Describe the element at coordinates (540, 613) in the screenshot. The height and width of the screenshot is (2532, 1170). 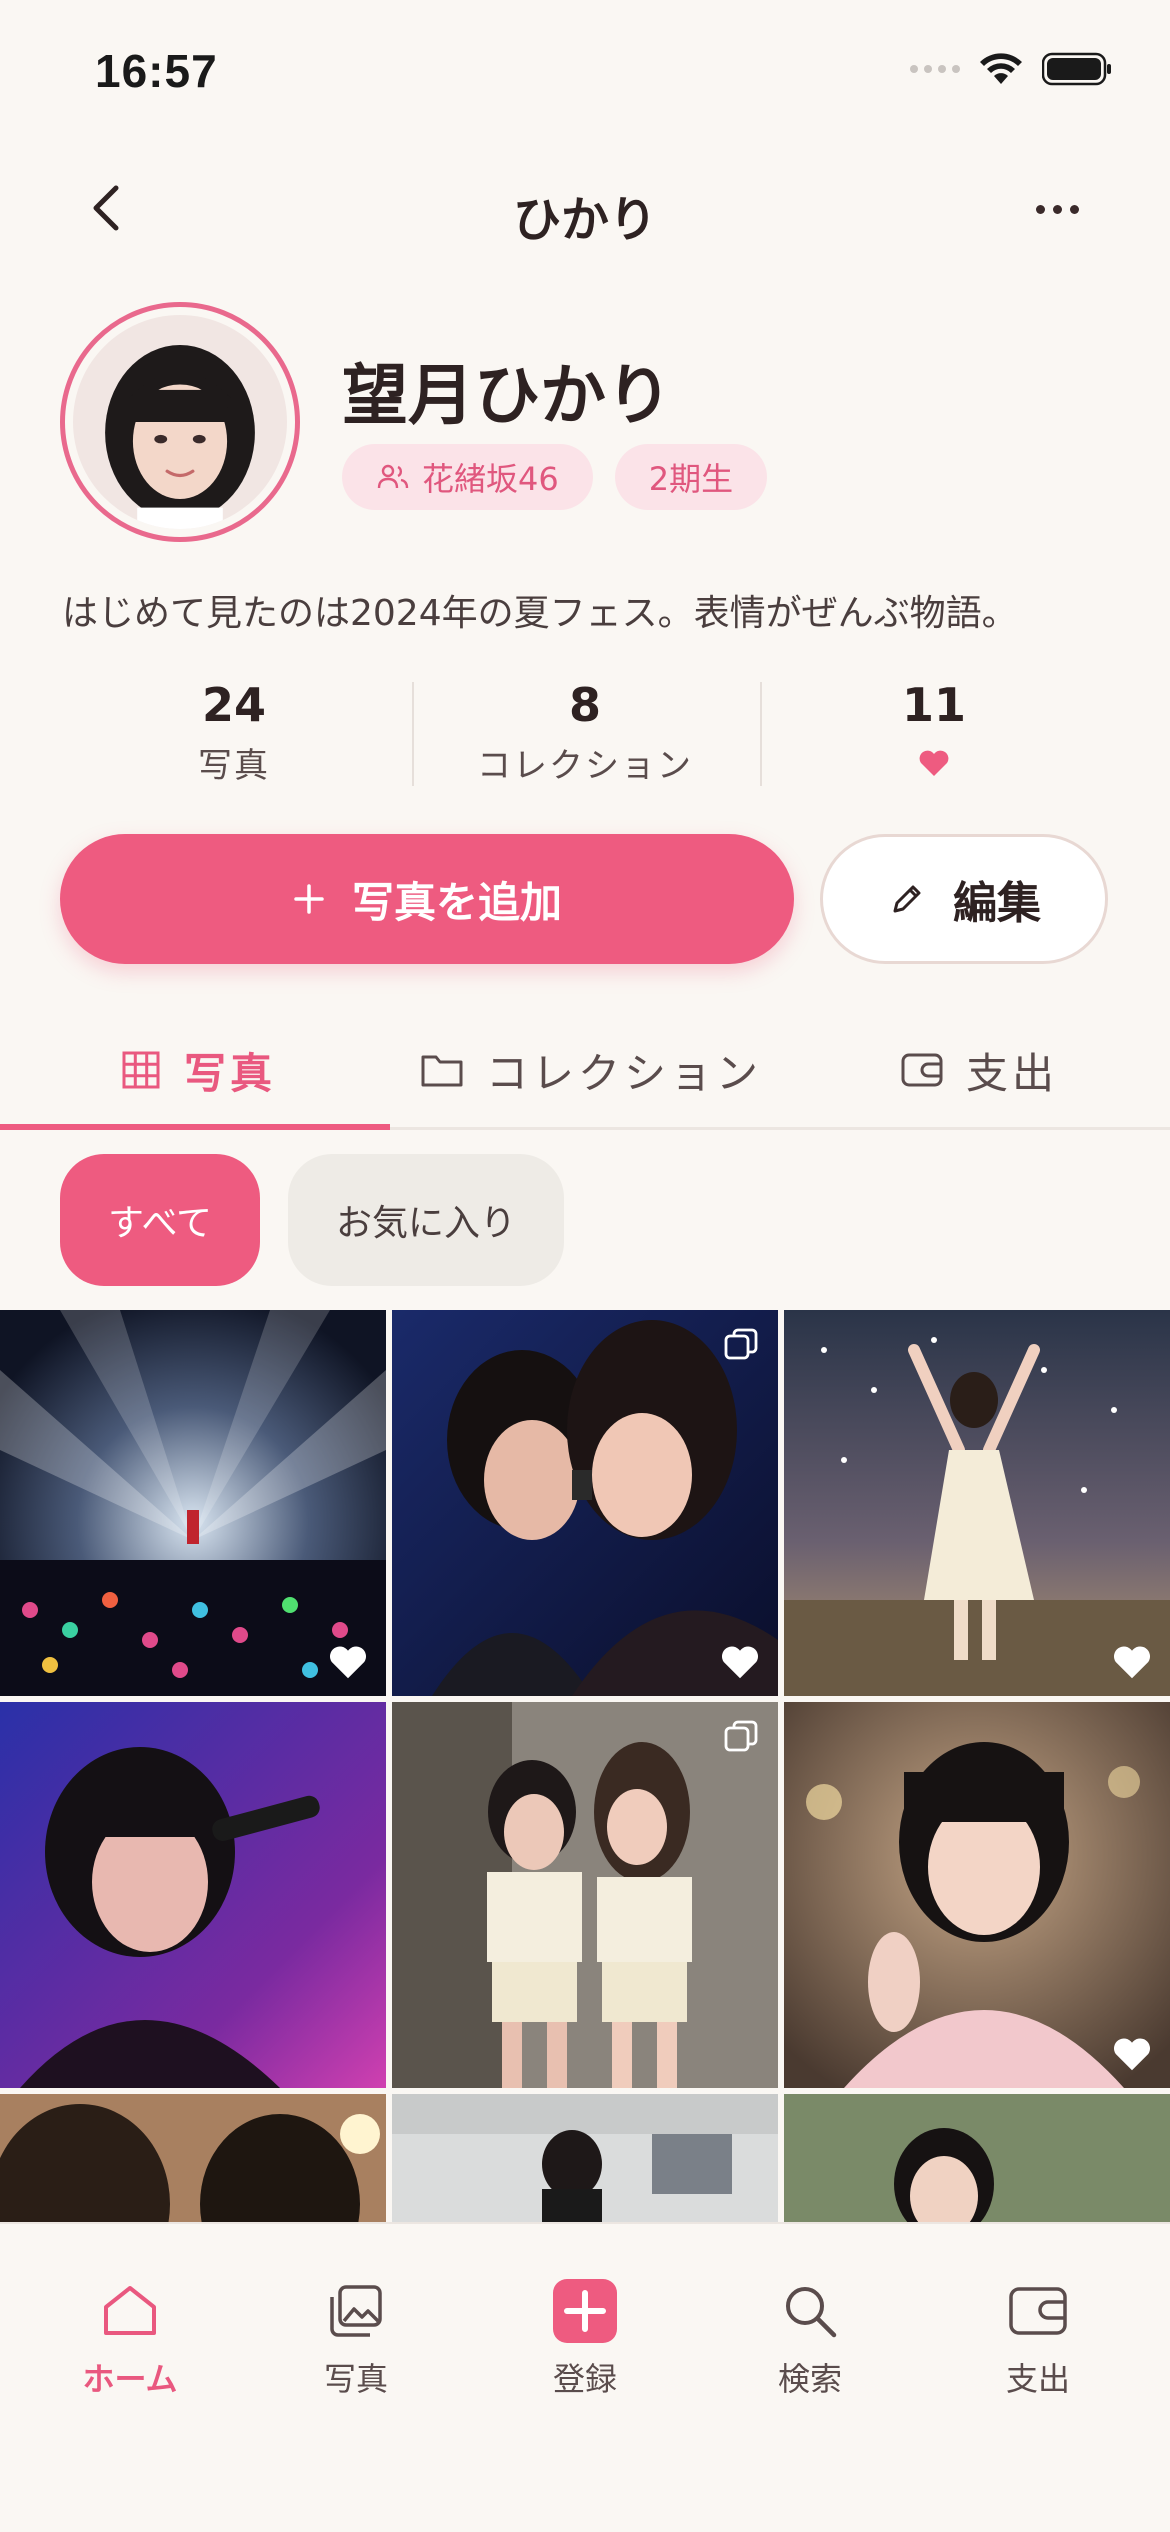
I see `profile-bio: はじめて見たのは2024年の夏フェス。表情がぜんぶ物語。` at that location.